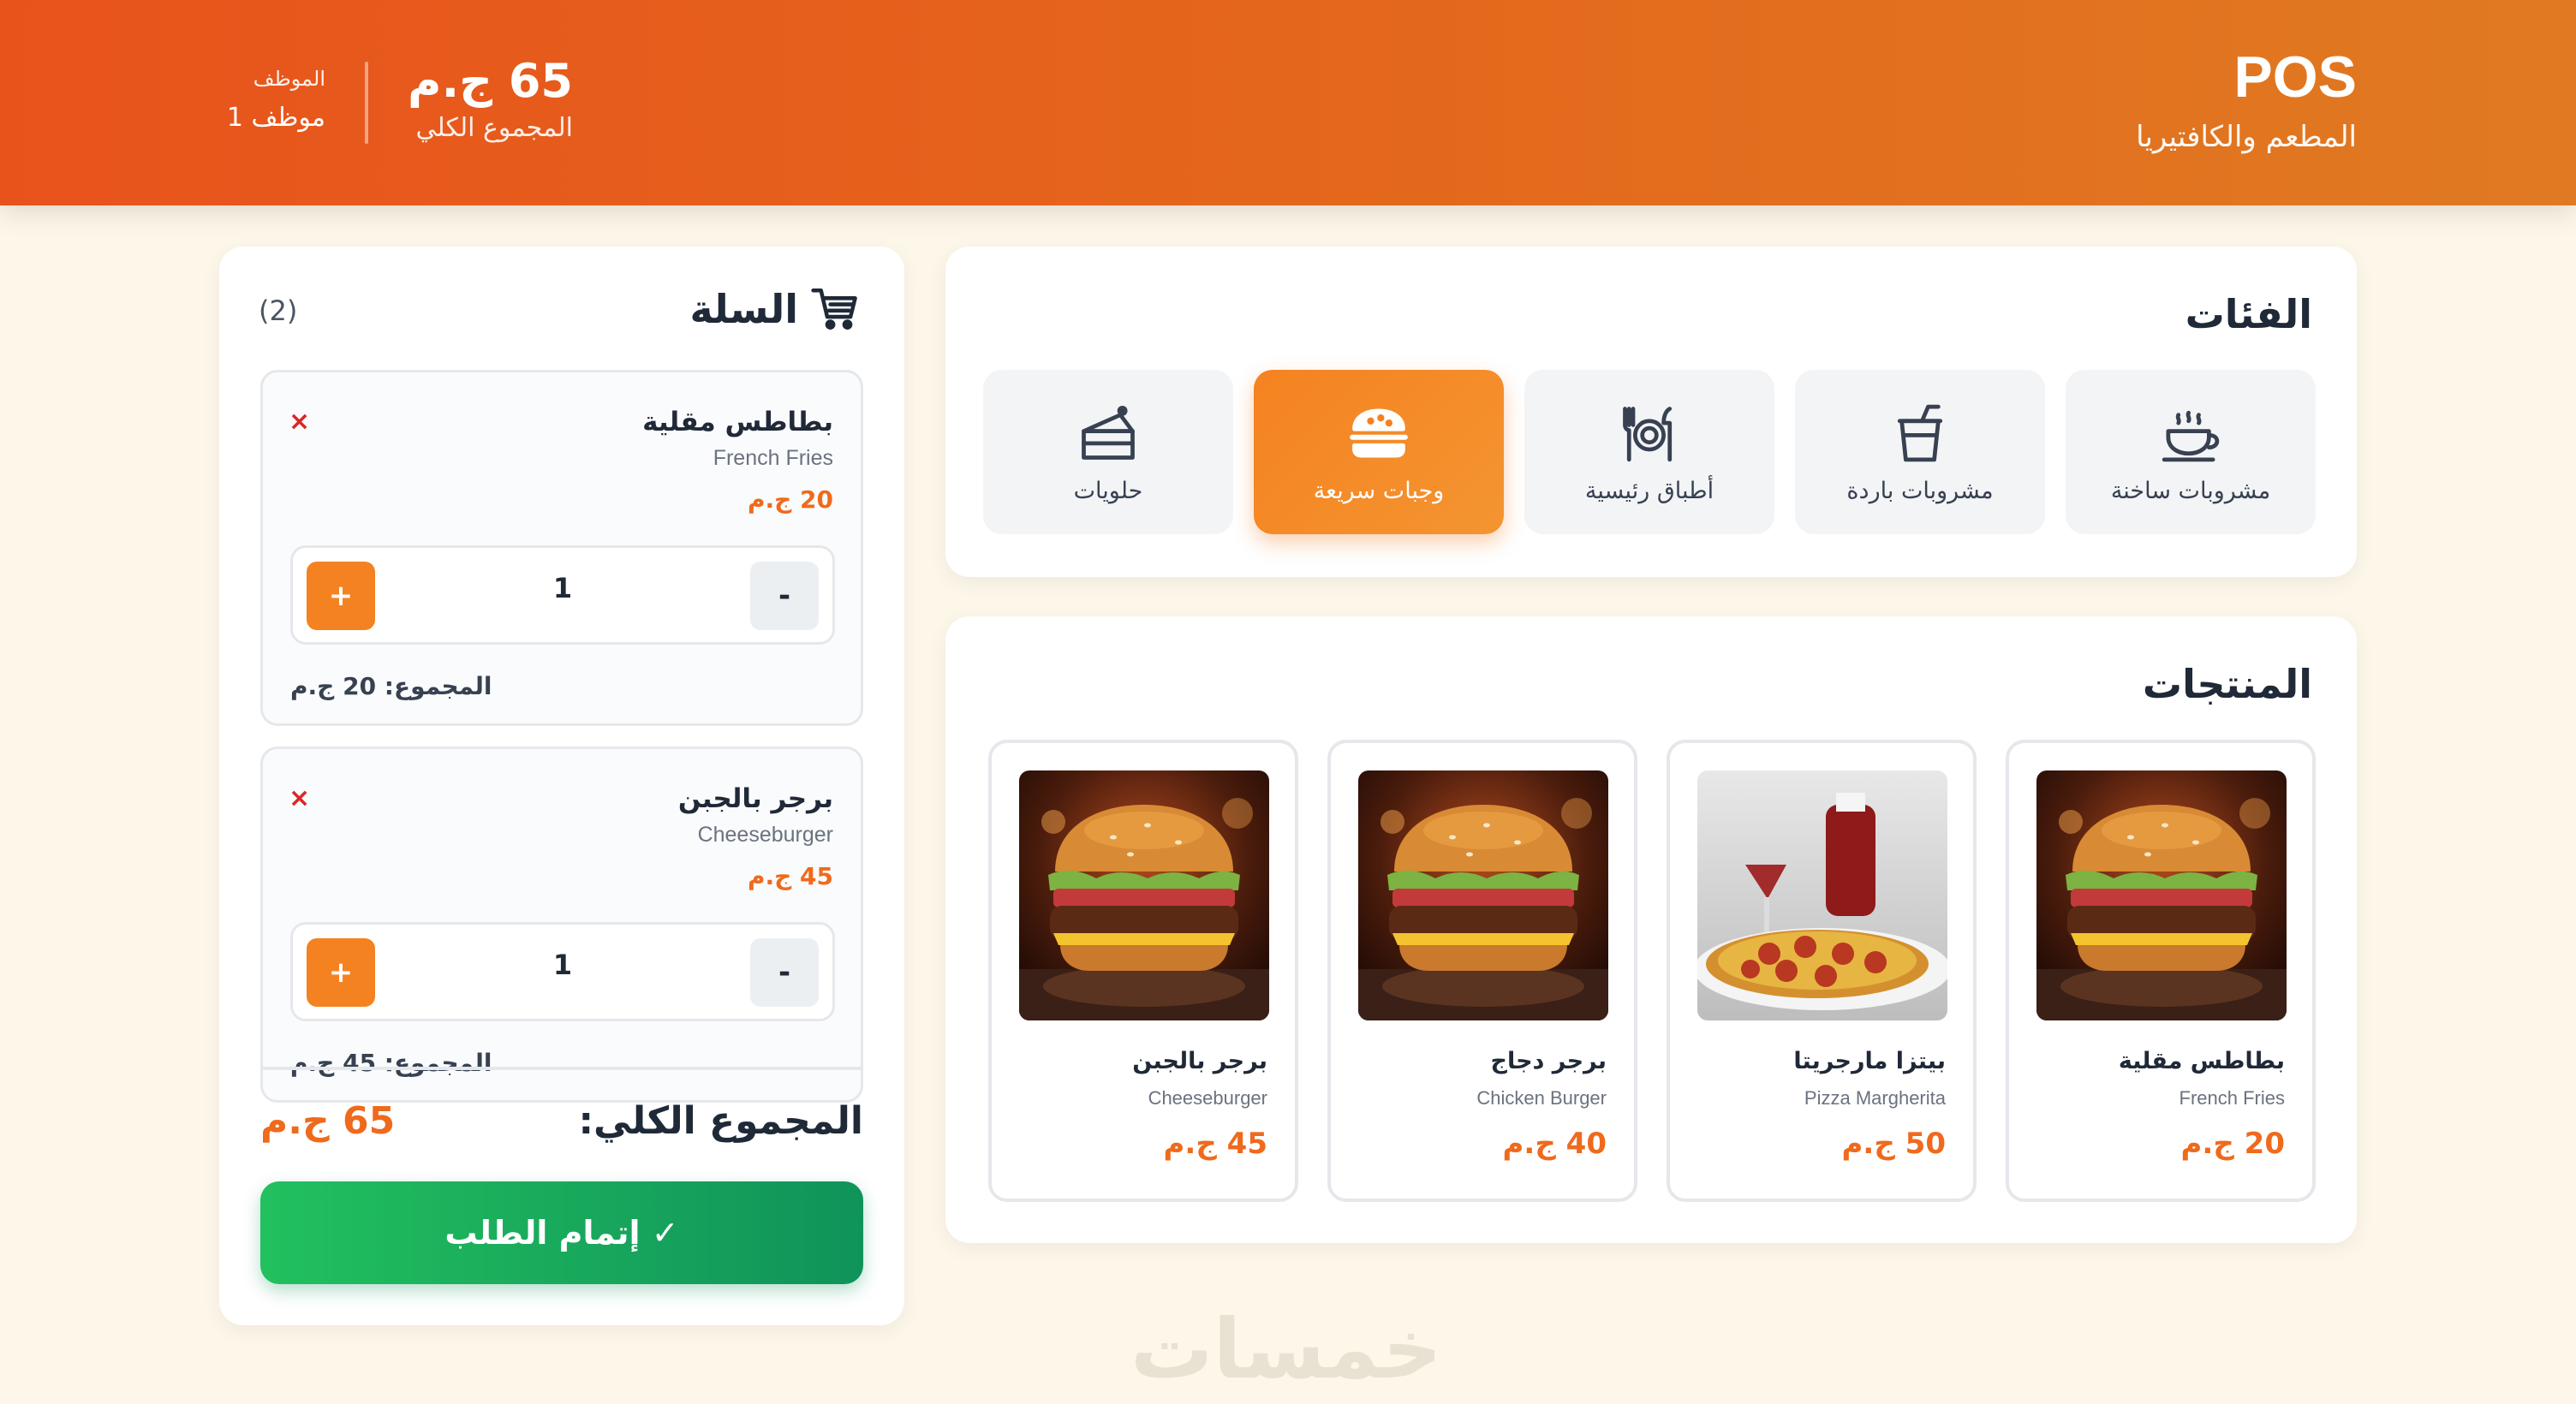 This screenshot has width=2576, height=1404. What do you see at coordinates (1649, 490) in the screenshot?
I see `category-label: أطباق رئيسية` at bounding box center [1649, 490].